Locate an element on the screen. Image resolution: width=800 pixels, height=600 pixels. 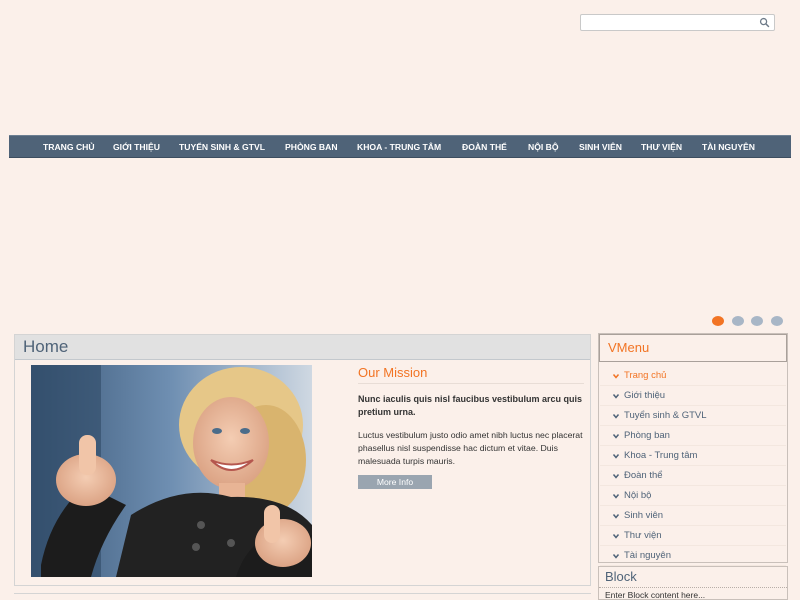
nav-item-khoa-trung-tam: KHOA - TRUNG TÂM is located at coordinates (399, 147).